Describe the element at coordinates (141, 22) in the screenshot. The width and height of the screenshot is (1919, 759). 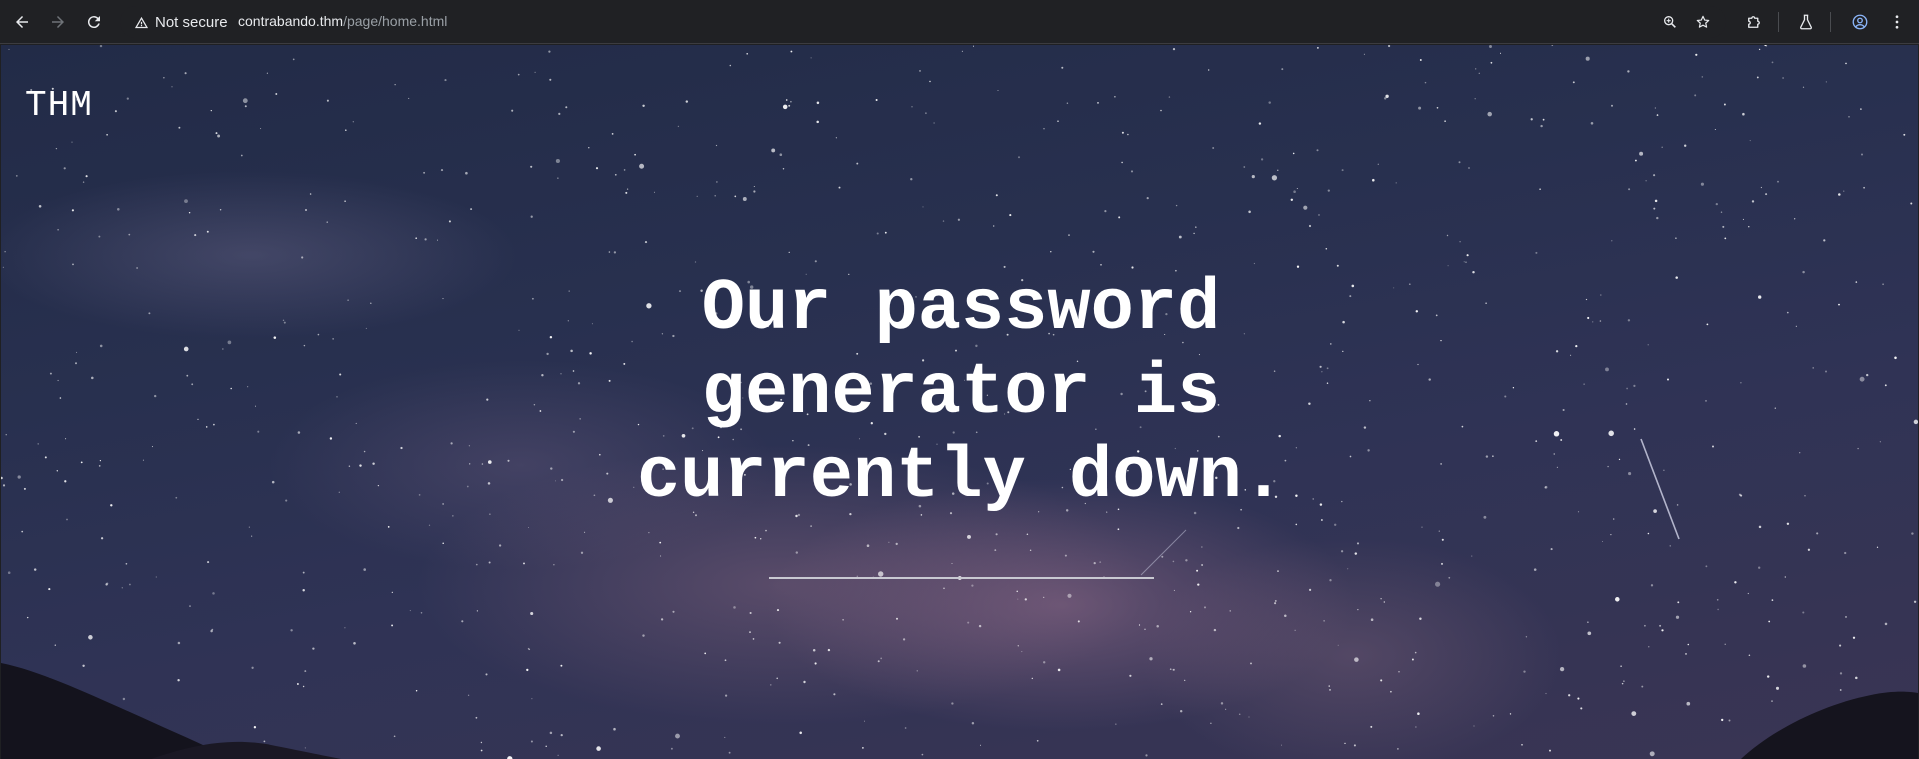
I see `warning-triangle-icon` at that location.